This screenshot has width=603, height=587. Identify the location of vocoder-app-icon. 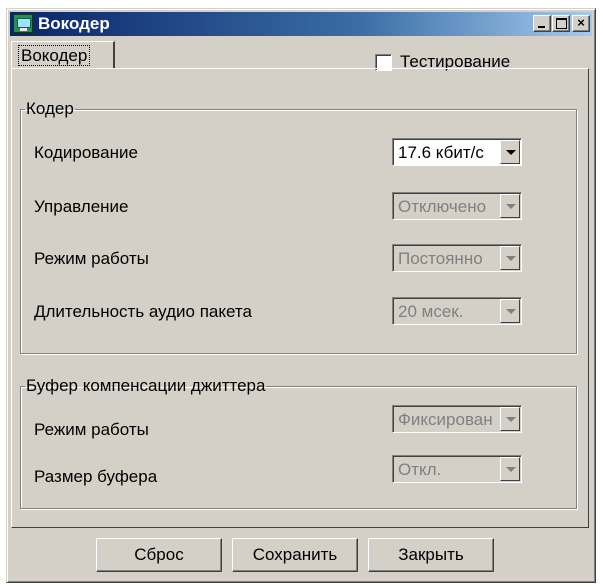
(23, 23).